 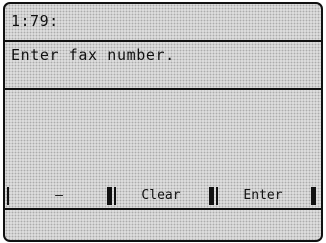 I want to click on footer-blank-area, so click(x=163, y=225).